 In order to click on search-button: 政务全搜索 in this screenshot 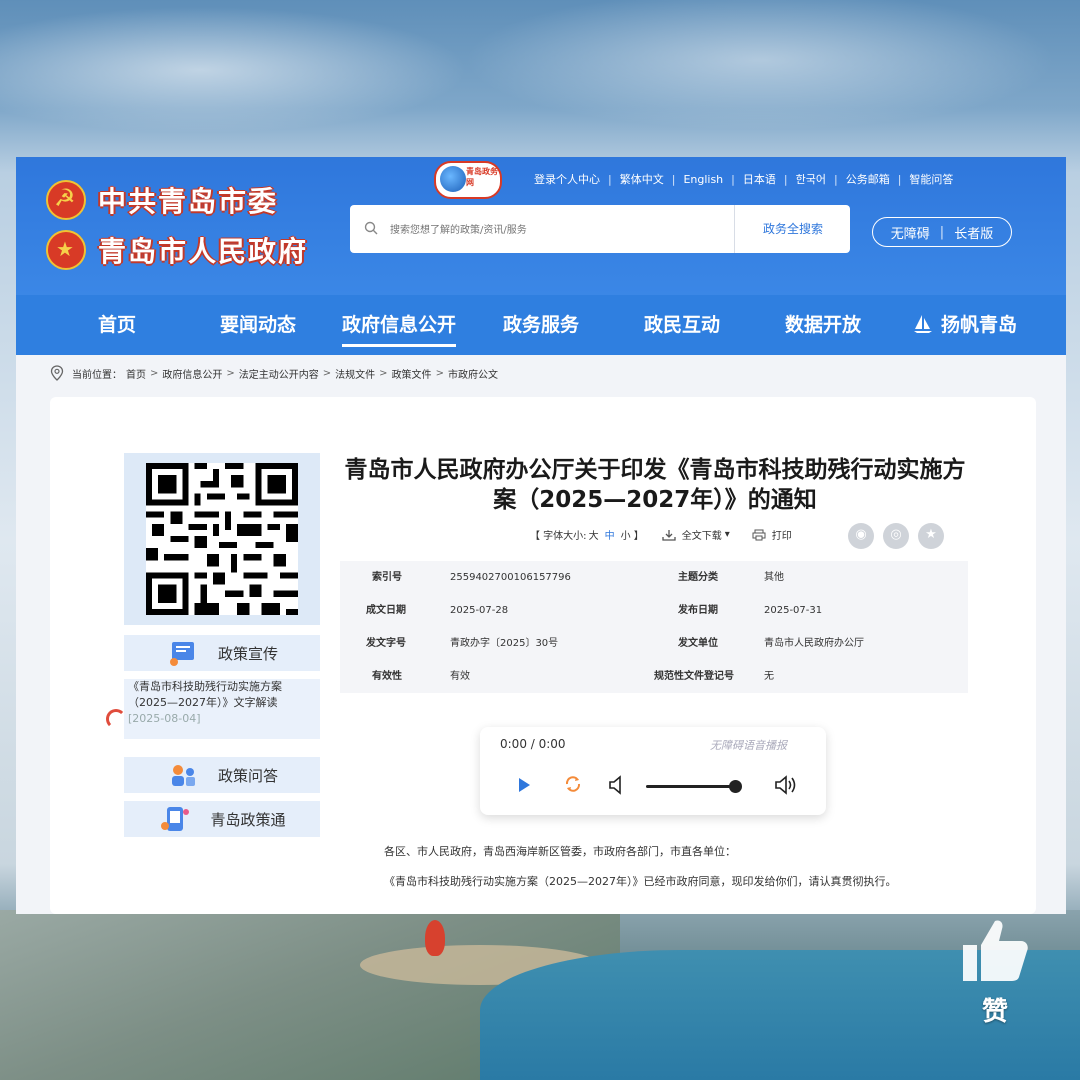, I will do `click(793, 229)`.